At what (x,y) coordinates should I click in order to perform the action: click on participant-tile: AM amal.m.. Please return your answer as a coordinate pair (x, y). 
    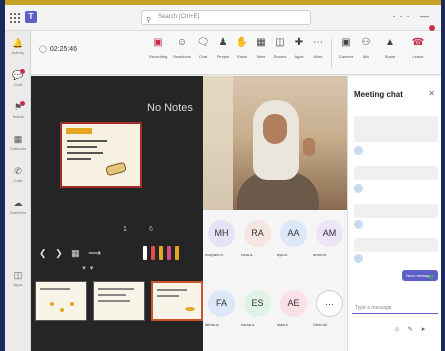
    Looking at the image, I should click on (330, 240).